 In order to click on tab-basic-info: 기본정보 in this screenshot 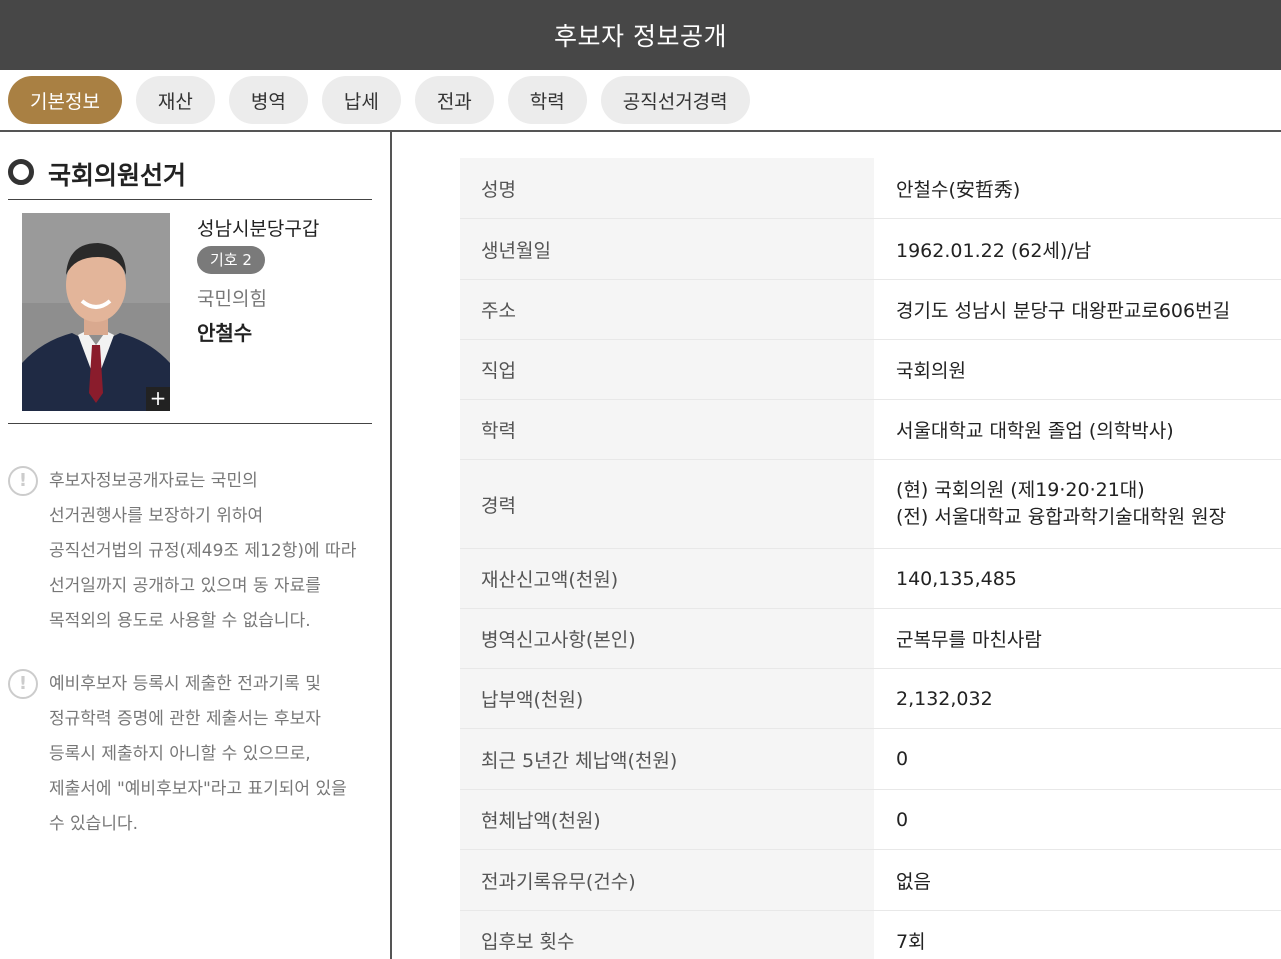, I will do `click(65, 100)`.